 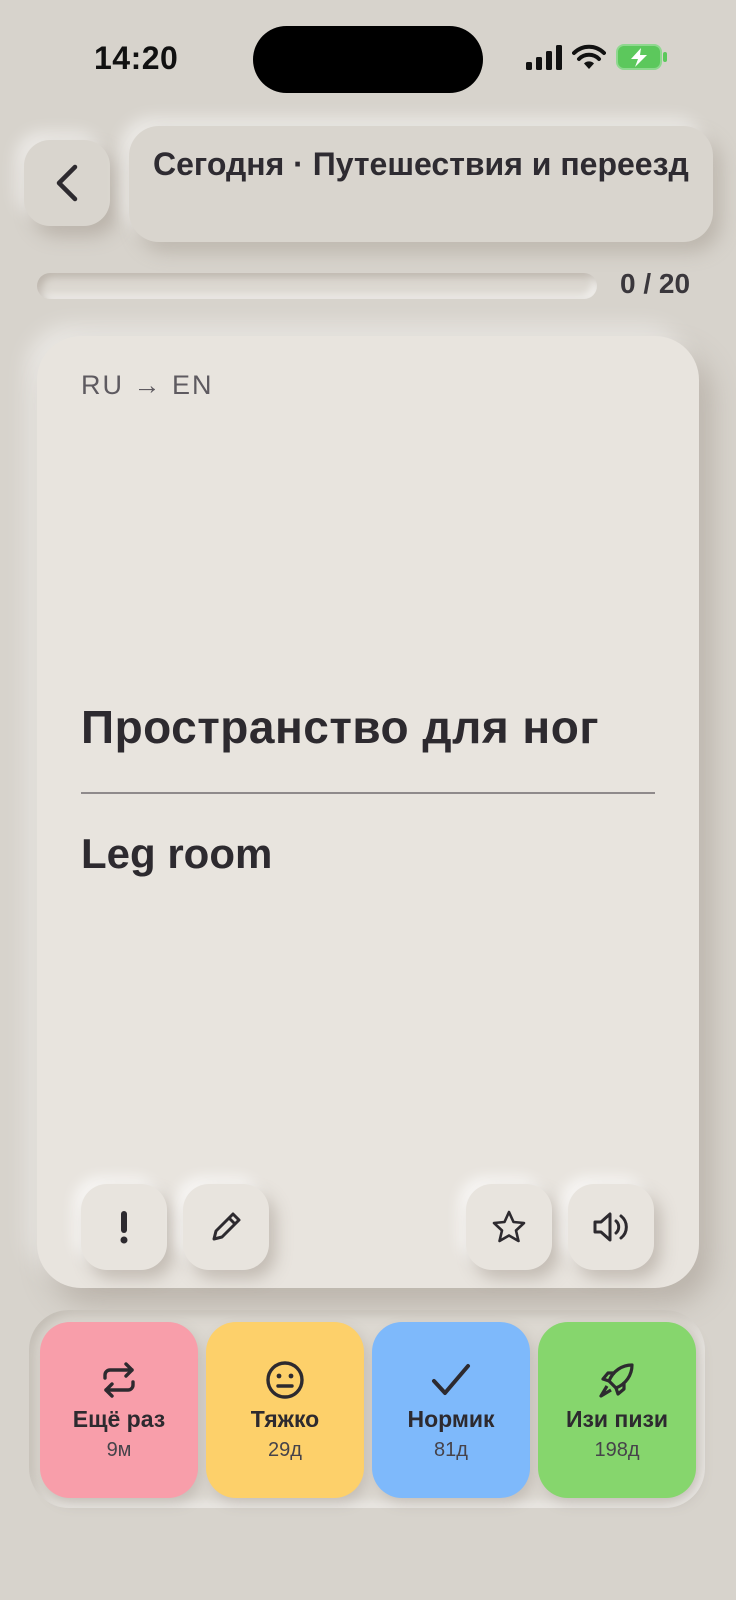 I want to click on answer-interval: 81д, so click(x=451, y=1450).